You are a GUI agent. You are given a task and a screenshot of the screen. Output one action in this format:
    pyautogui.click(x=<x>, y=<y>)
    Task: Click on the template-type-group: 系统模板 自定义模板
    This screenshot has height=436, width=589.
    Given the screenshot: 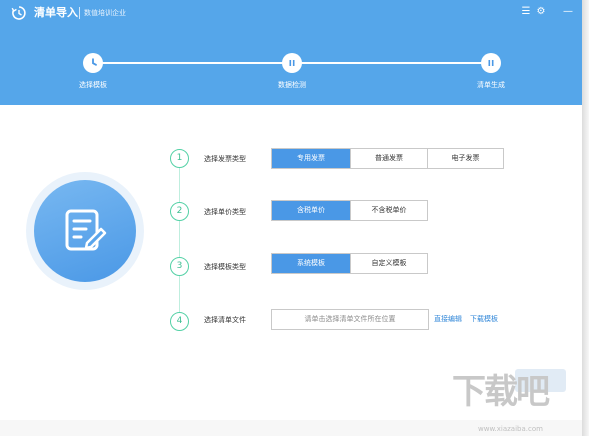 What is the action you would take?
    pyautogui.click(x=349, y=263)
    